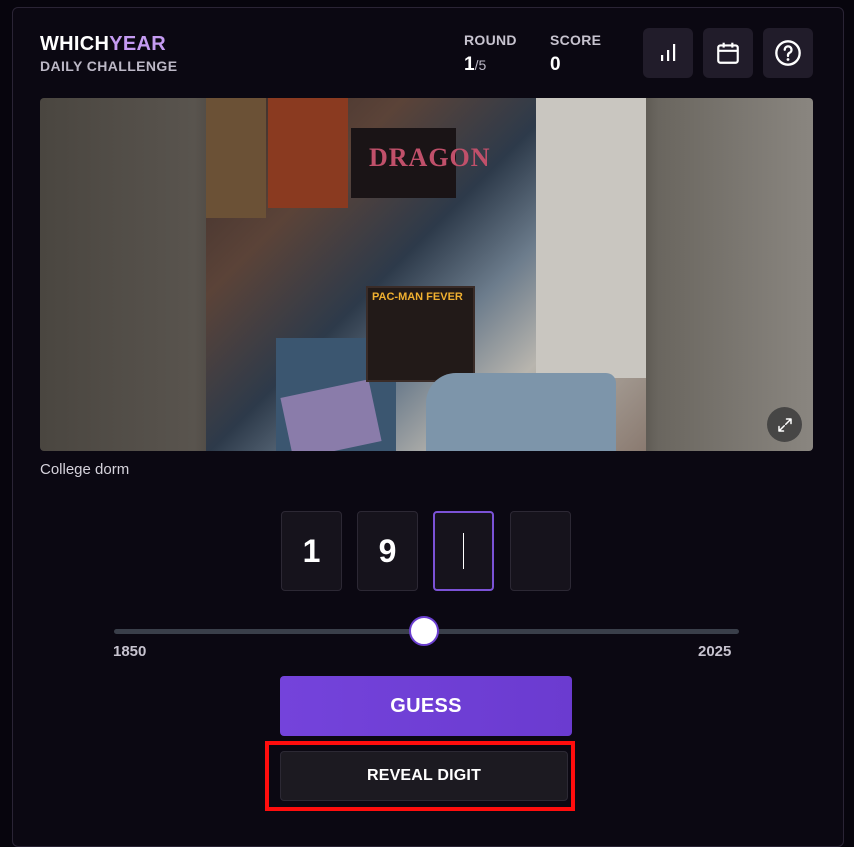 Image resolution: width=854 pixels, height=847 pixels. Describe the element at coordinates (576, 40) in the screenshot. I see `score-label: SCORE` at that location.